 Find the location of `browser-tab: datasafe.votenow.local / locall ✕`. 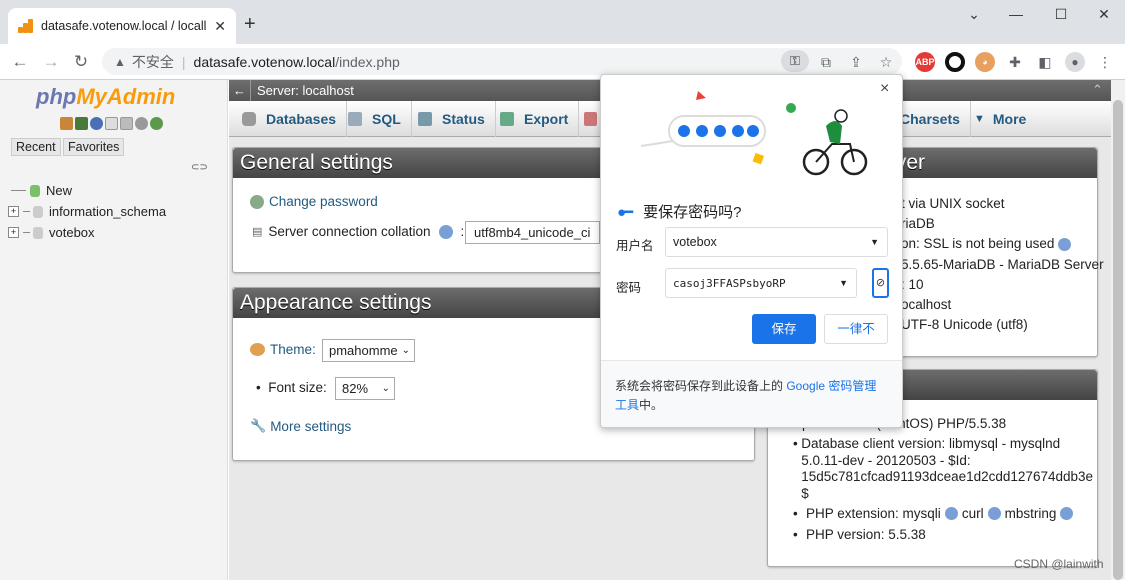

browser-tab: datasafe.votenow.local / locall ✕ is located at coordinates (122, 26).